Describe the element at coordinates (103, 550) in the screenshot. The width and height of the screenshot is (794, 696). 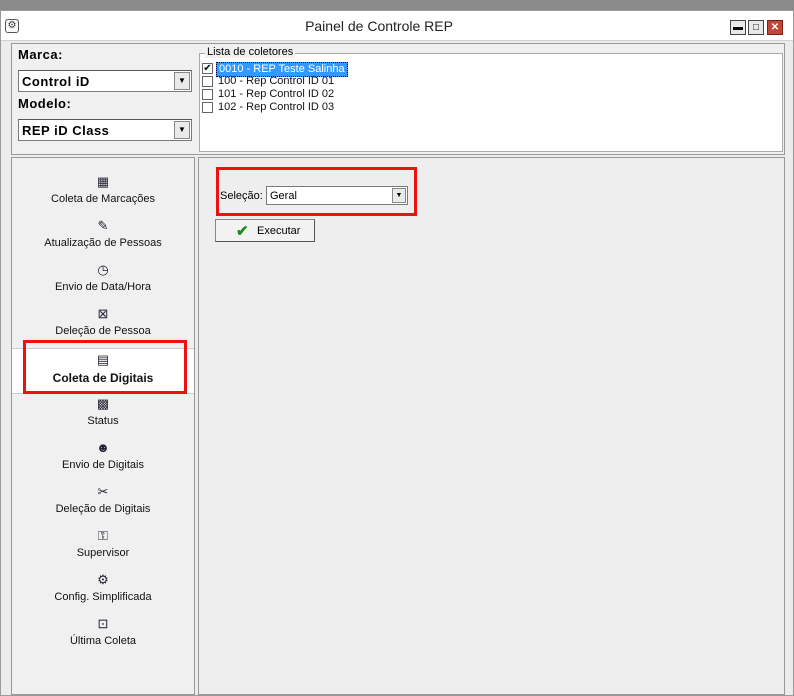
I see `nav-supervisor: ⚿ Supervisor` at that location.